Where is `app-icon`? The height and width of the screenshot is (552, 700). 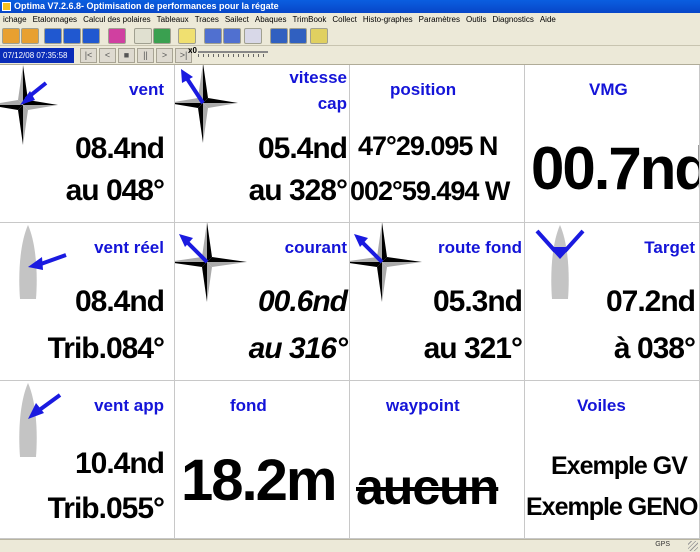 app-icon is located at coordinates (6, 6).